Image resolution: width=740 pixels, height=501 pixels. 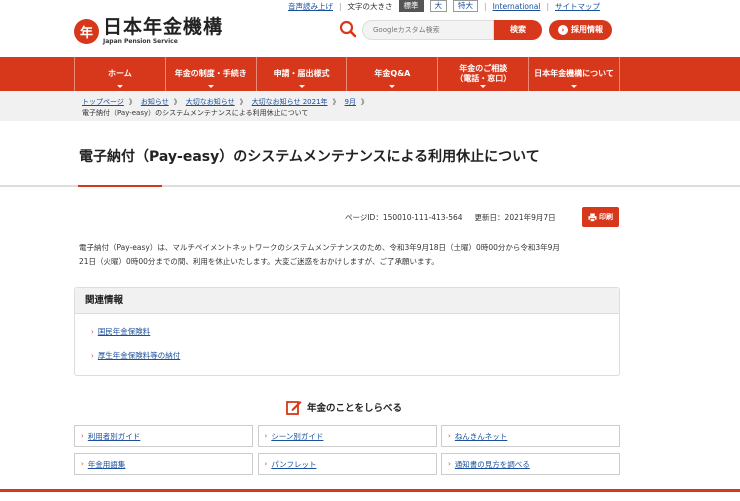 I want to click on nav-item-forms: 申請・届出様式, so click(x=301, y=74).